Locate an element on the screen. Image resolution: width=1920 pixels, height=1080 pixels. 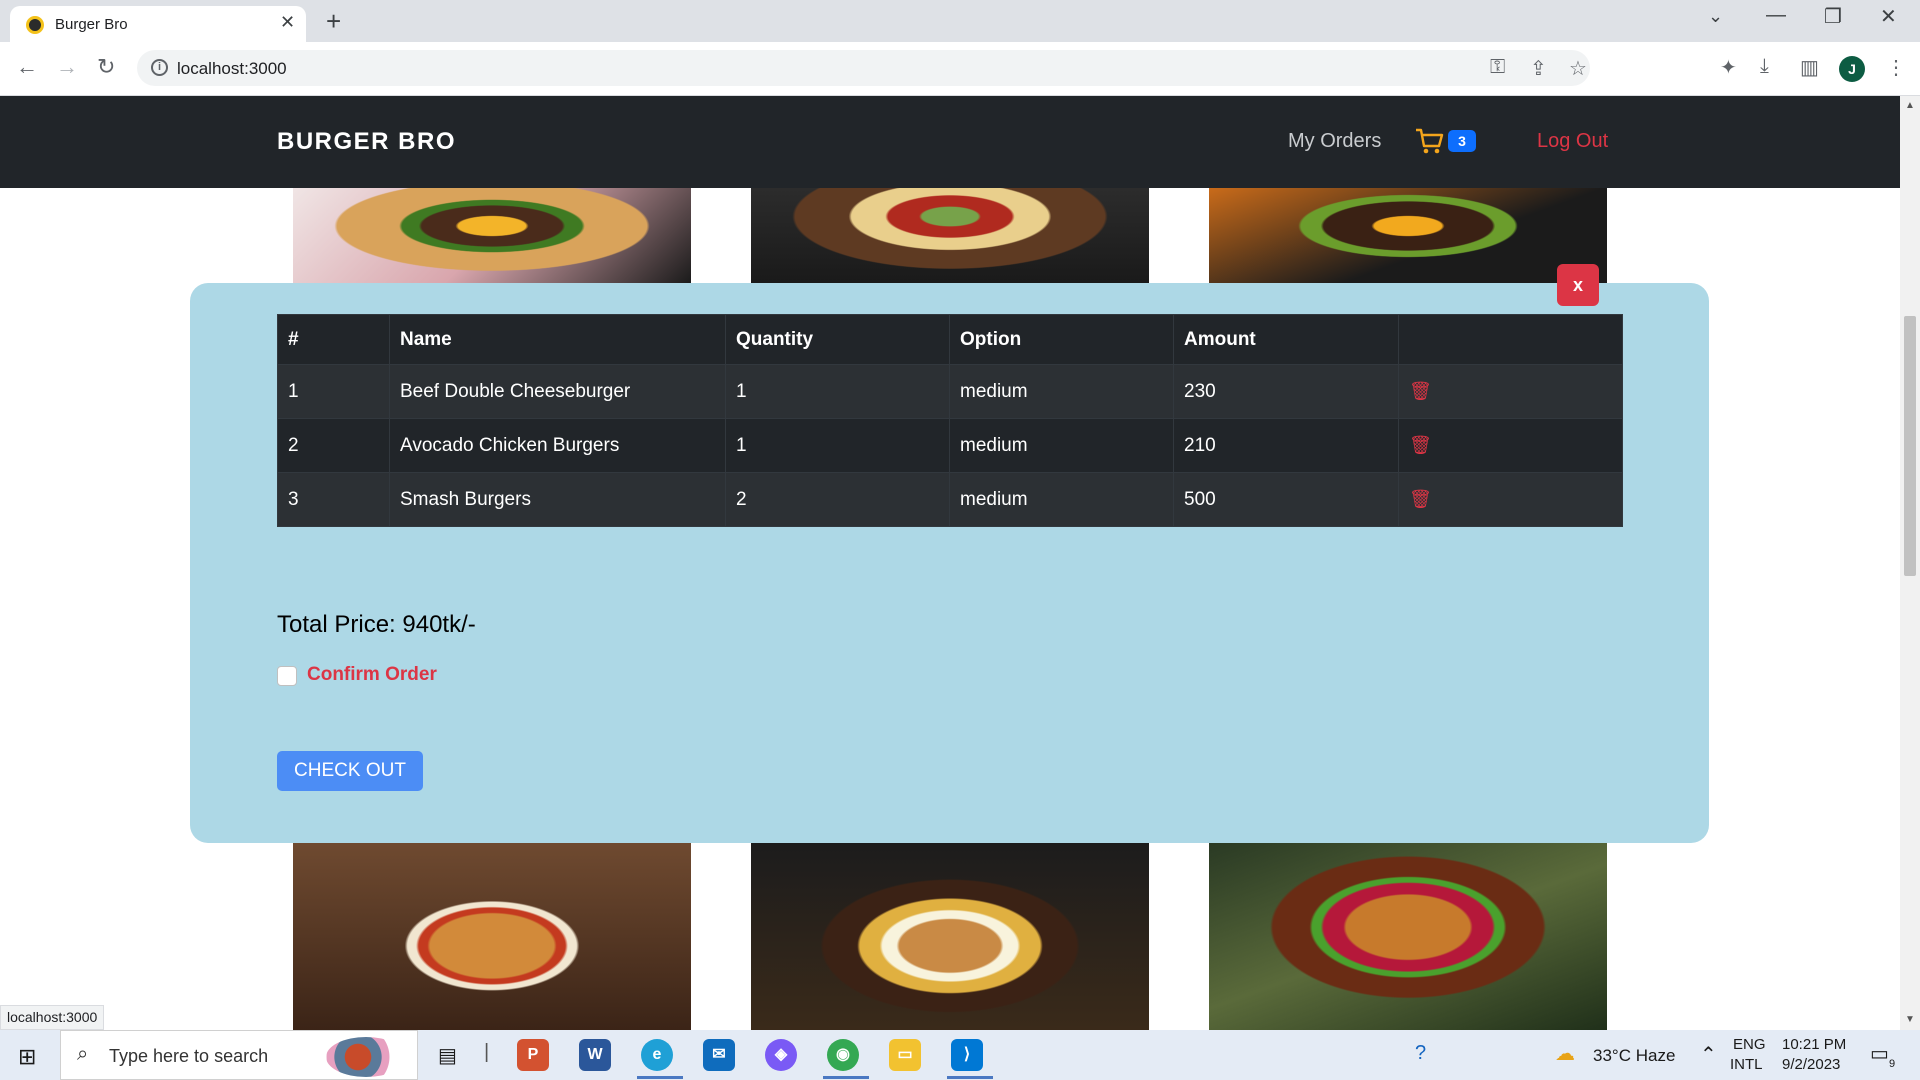
vscode-icon: ⟩ is located at coordinates (967, 1055).